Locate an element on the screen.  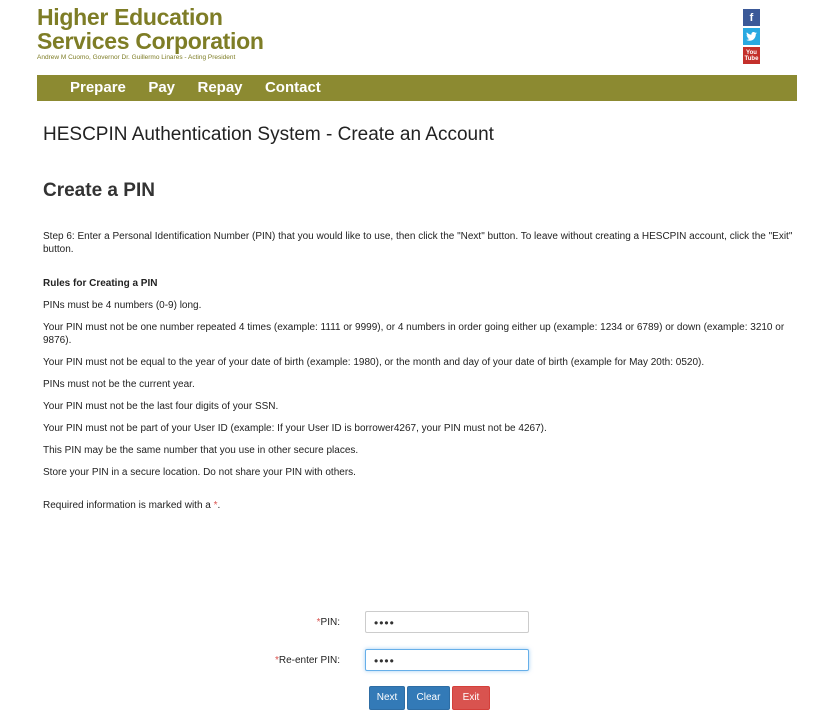
reenter-pin-label: *Re-enter PIN: is located at coordinates (307, 660).